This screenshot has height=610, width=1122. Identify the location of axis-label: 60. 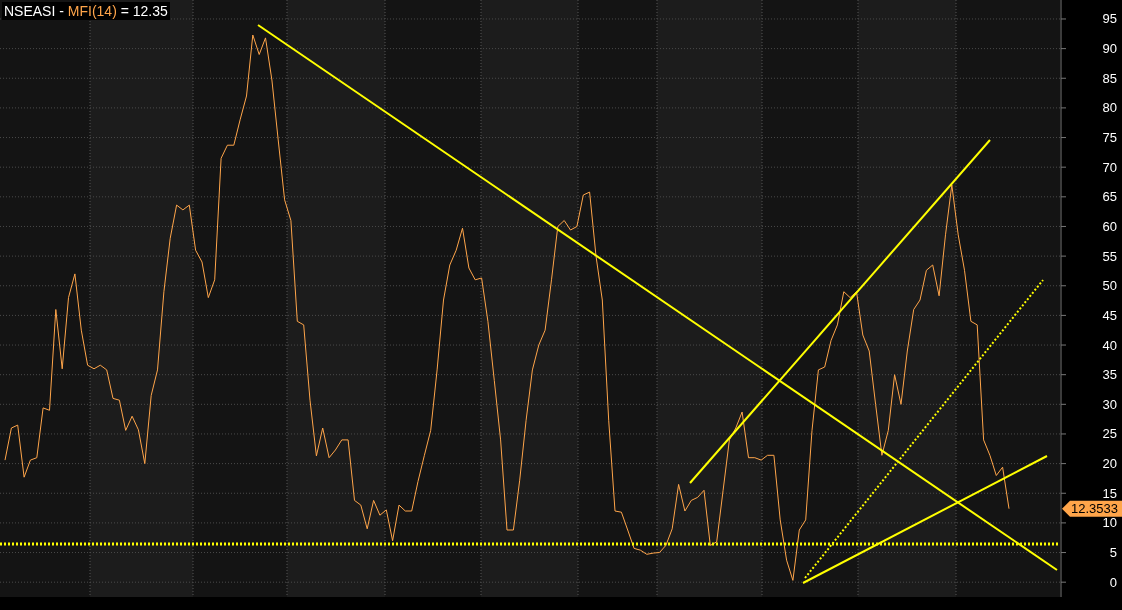
(1109, 226).